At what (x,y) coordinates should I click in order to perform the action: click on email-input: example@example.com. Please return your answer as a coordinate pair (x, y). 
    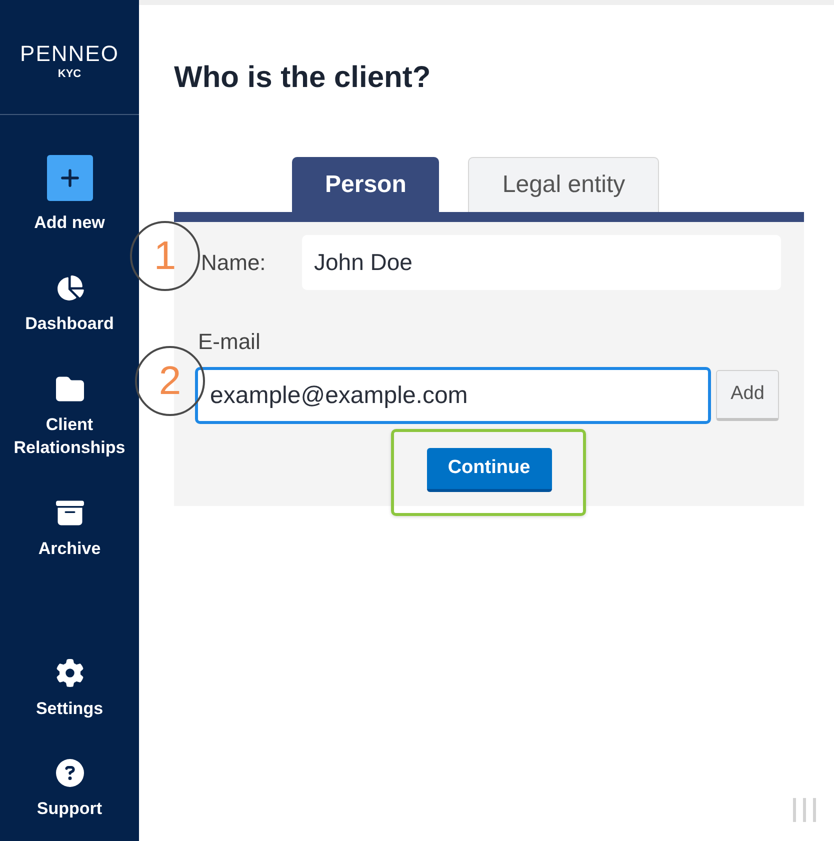
    Looking at the image, I should click on (453, 395).